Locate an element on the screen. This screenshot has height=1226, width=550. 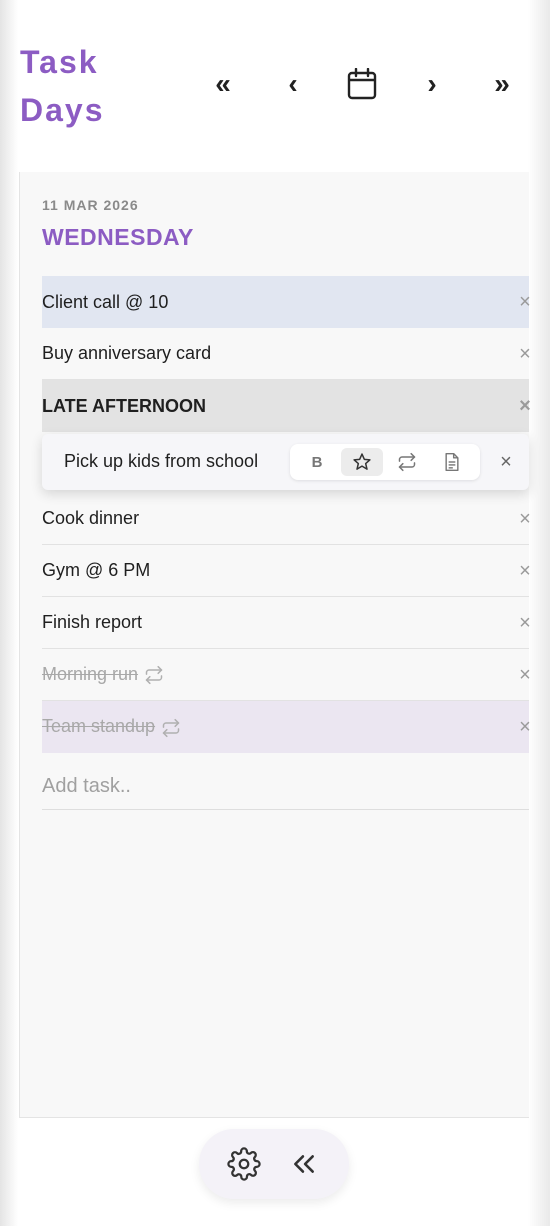
task-label: Team standup is located at coordinates (285, 726).